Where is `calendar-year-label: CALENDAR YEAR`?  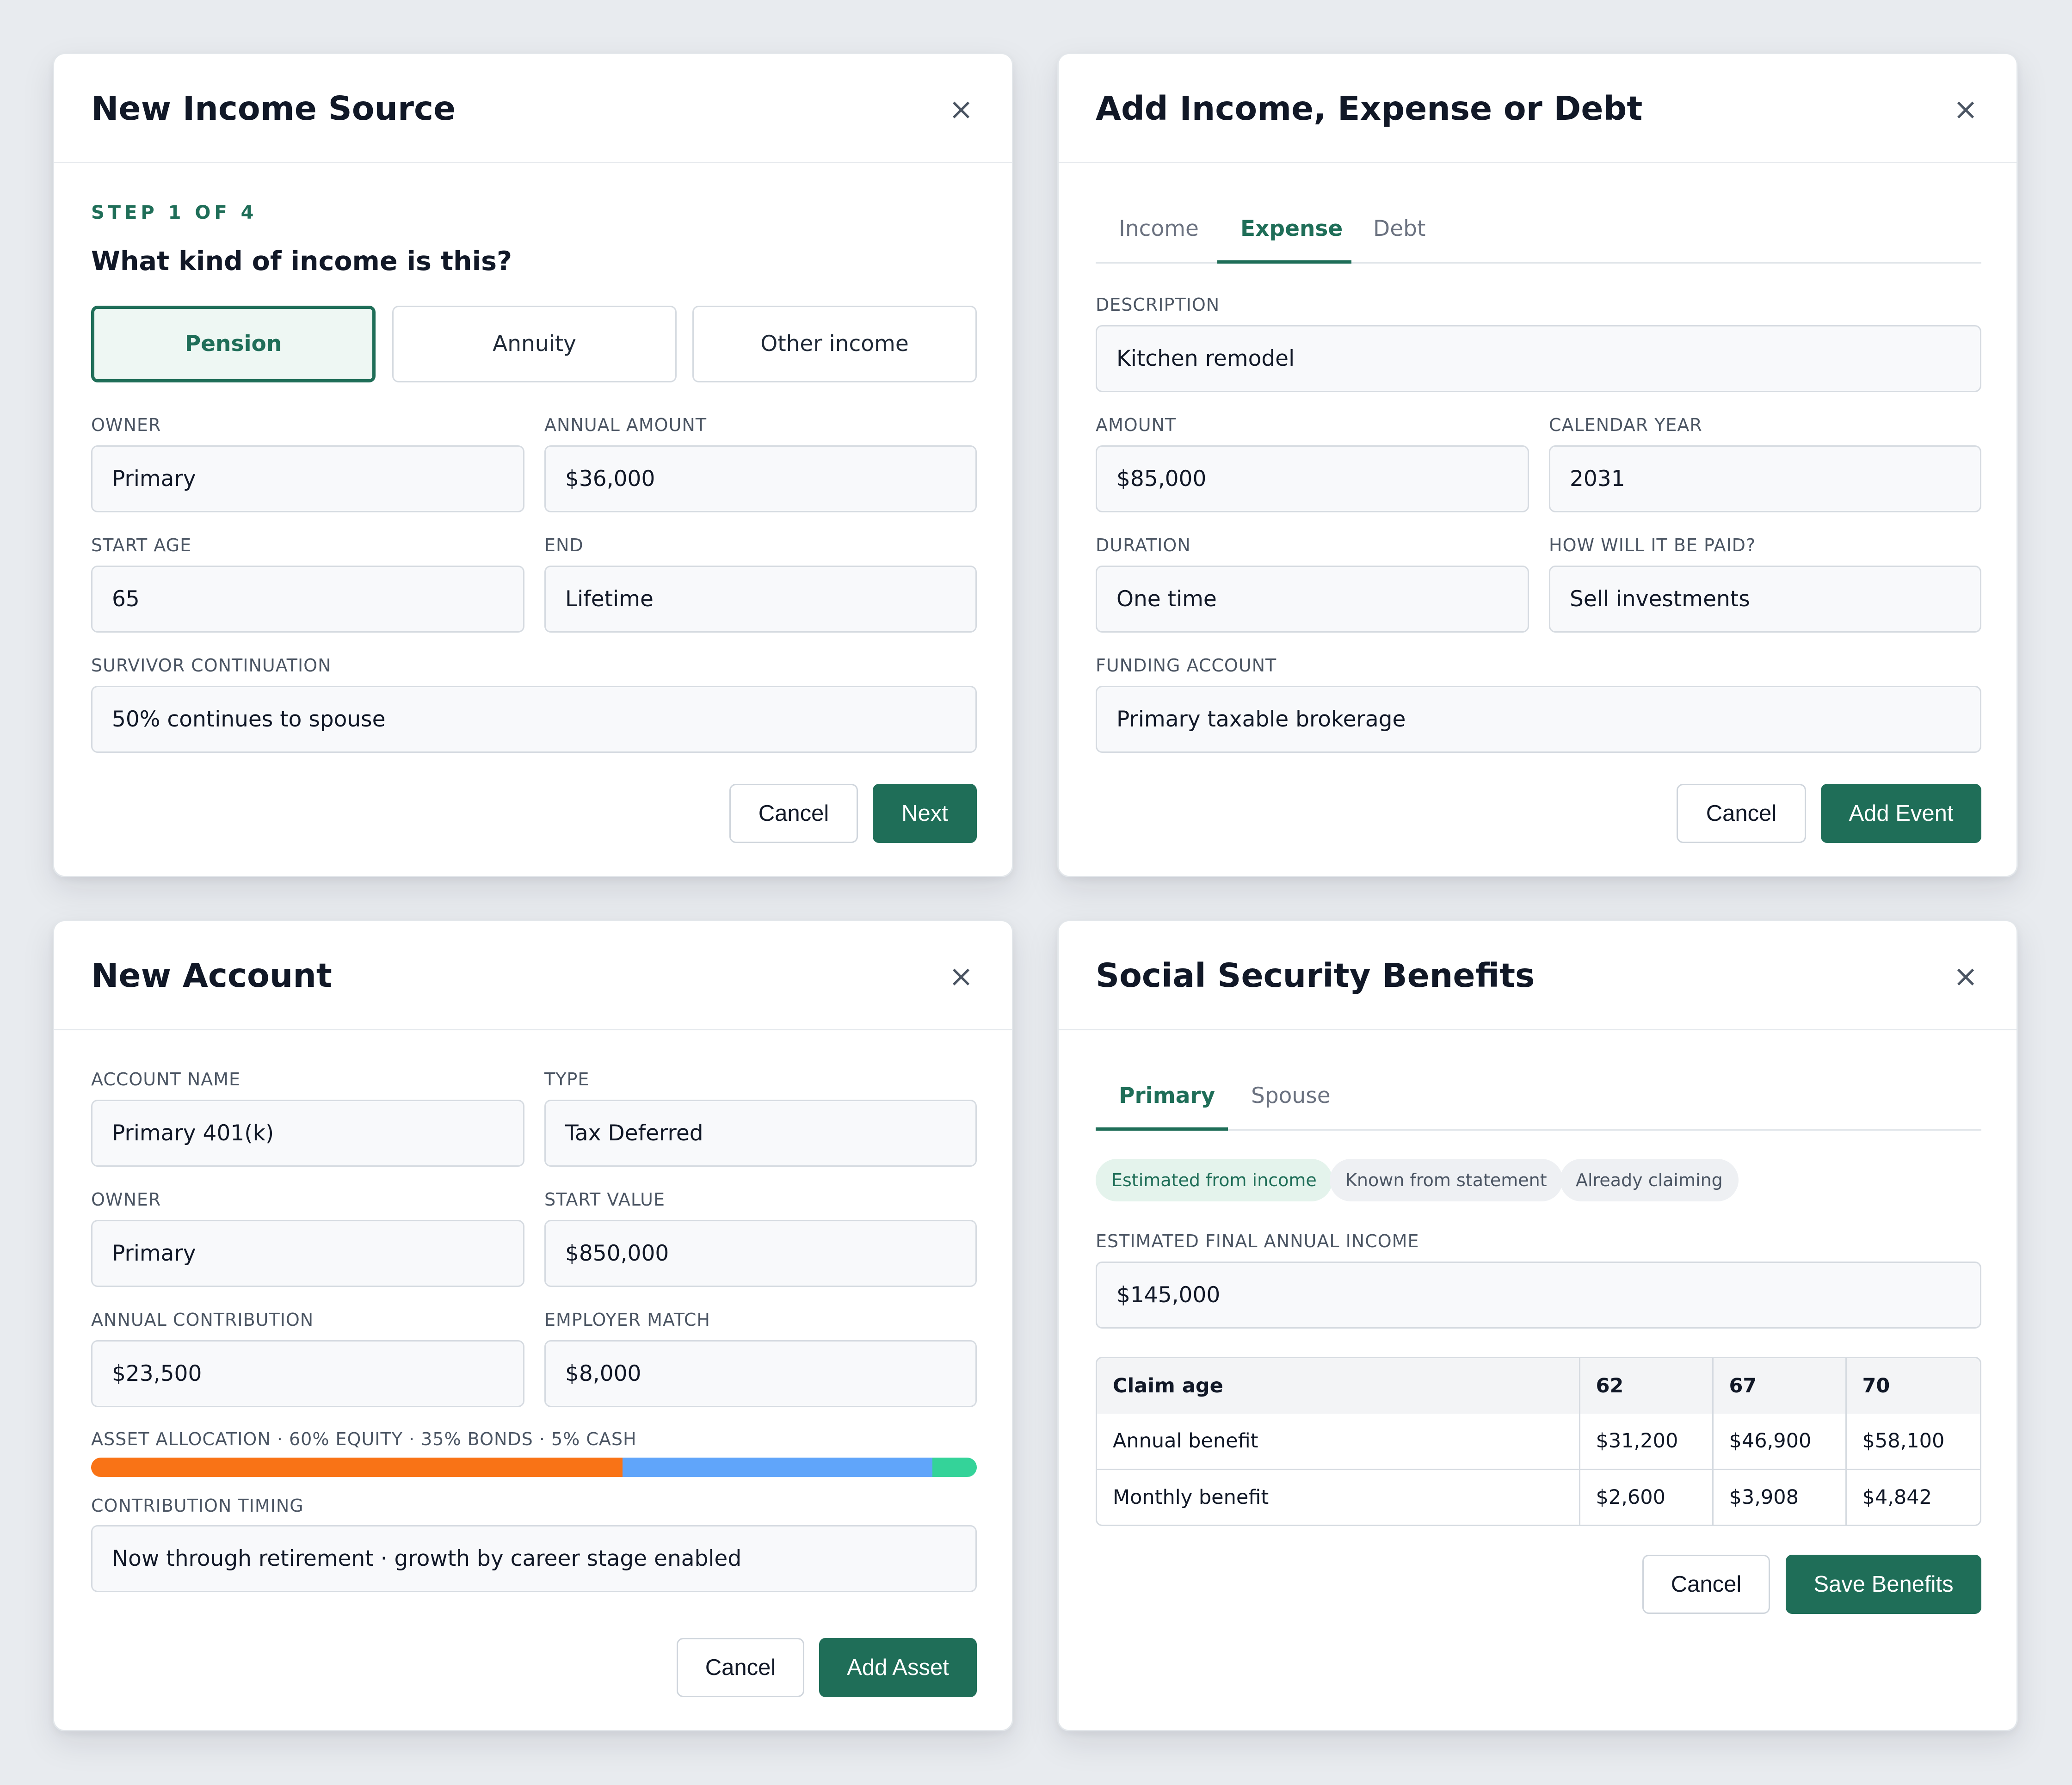 calendar-year-label: CALENDAR YEAR is located at coordinates (1625, 425).